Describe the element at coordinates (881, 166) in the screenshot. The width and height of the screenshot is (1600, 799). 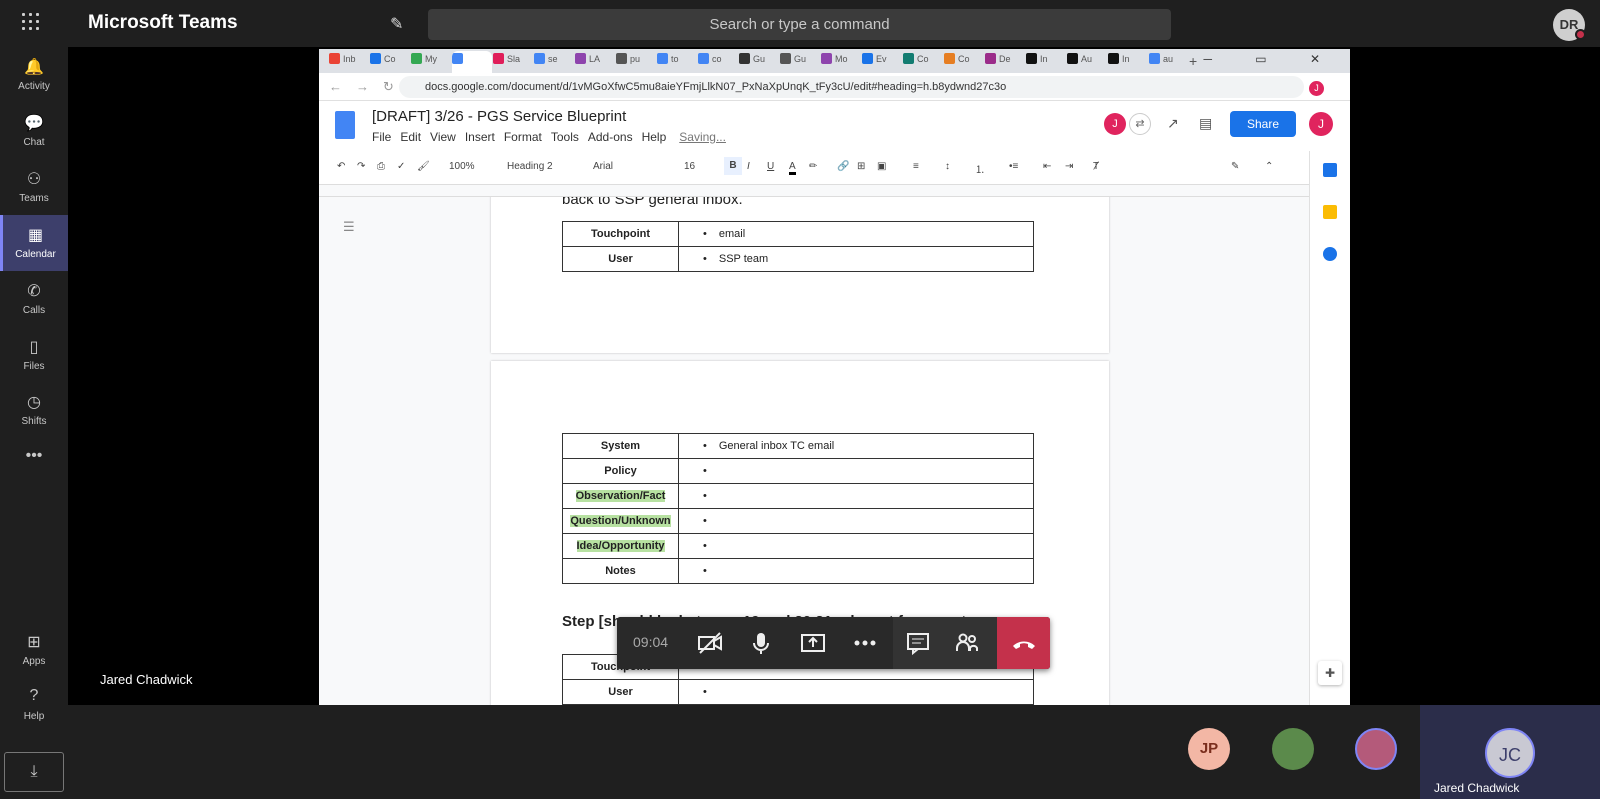
I see `image-icon: ▣` at that location.